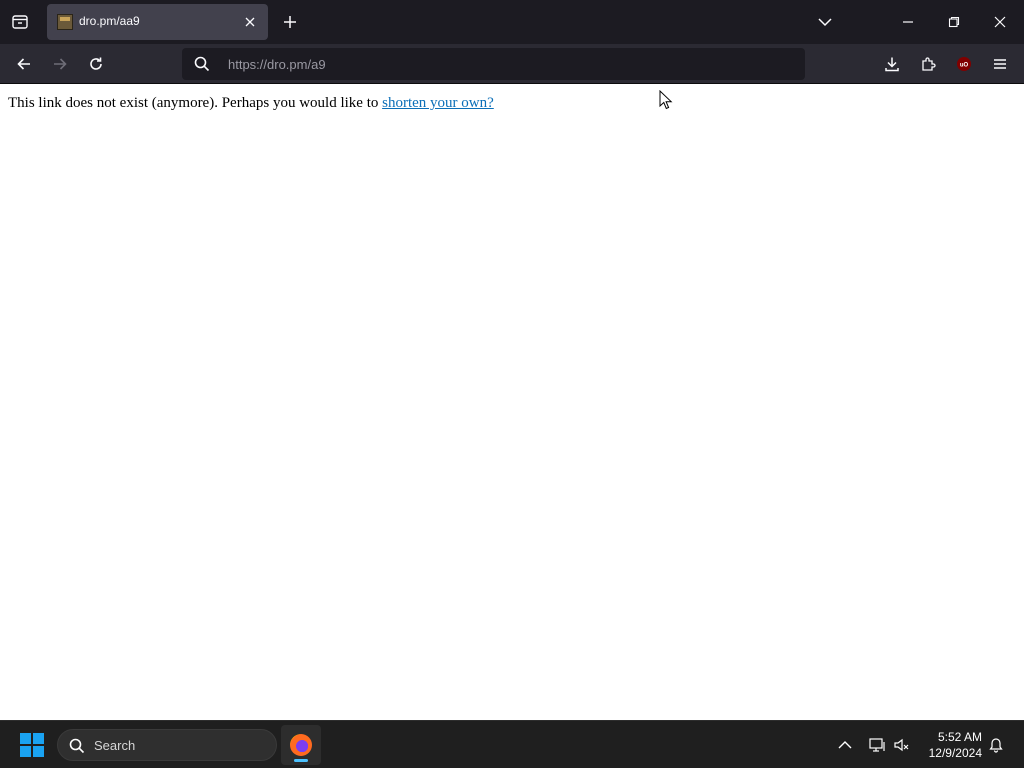  Describe the element at coordinates (892, 64) in the screenshot. I see `download-icon` at that location.